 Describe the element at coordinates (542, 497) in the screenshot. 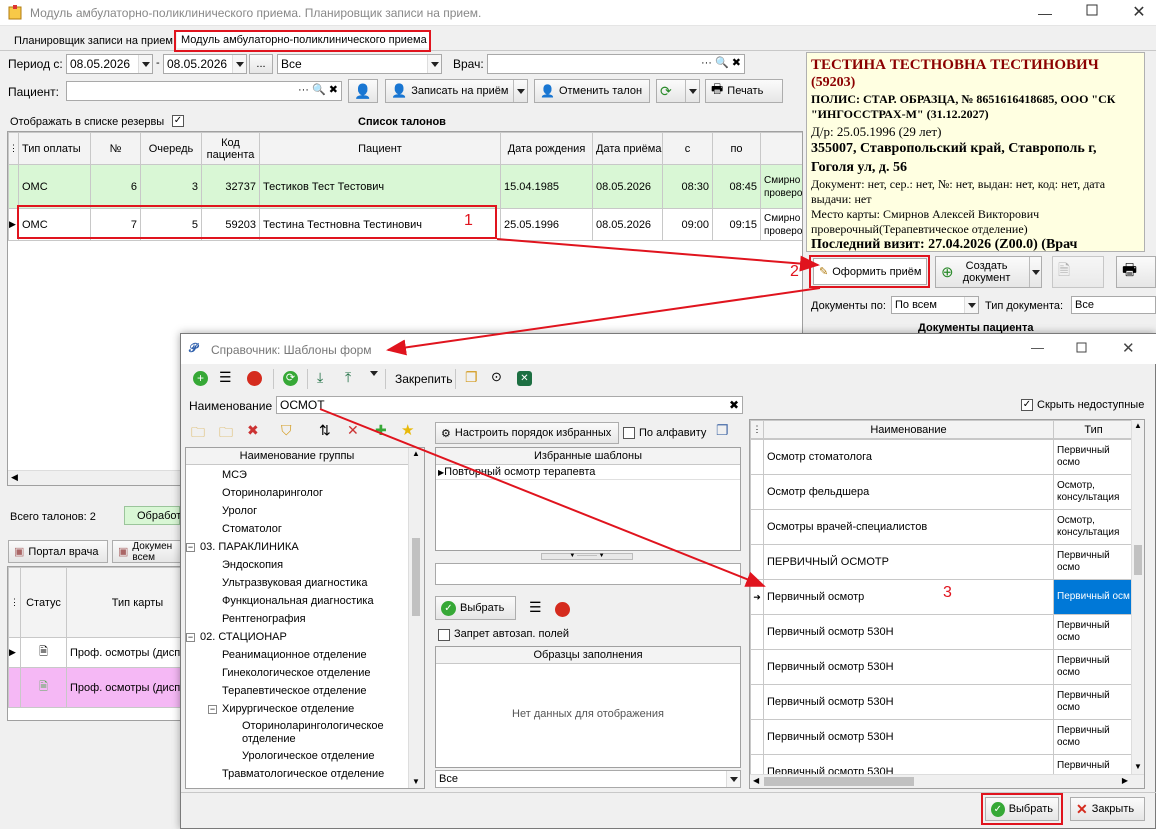

I see `arrow-filter-to-result` at that location.